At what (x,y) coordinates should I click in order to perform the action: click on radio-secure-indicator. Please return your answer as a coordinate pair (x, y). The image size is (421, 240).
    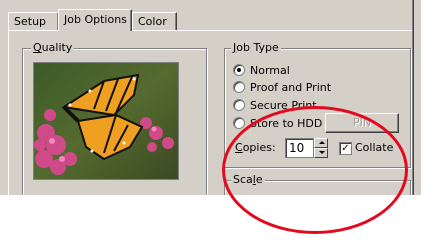
    Looking at the image, I should click on (239, 105).